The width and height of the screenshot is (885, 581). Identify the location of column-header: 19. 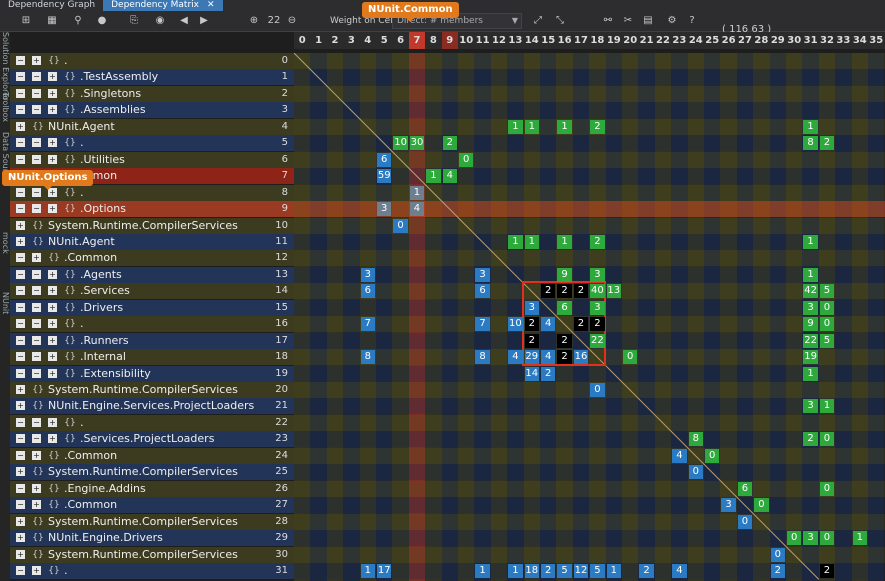
(614, 40).